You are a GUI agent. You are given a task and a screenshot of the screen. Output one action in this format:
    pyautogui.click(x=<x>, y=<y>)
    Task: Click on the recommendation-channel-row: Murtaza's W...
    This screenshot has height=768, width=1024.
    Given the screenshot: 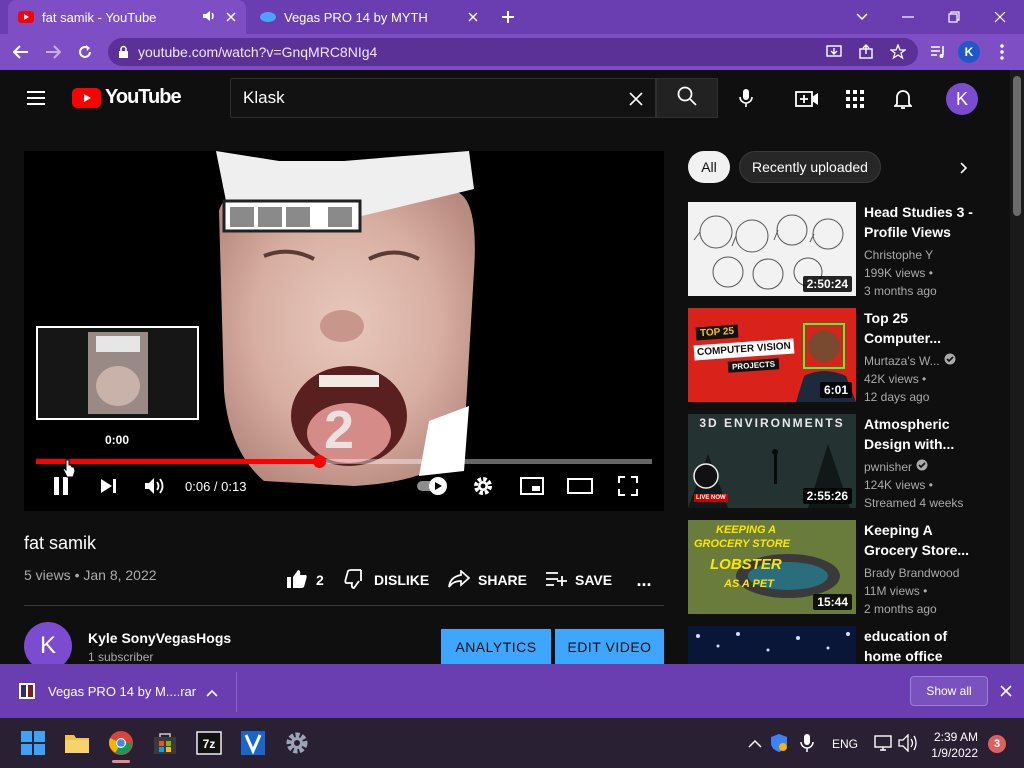 What is the action you would take?
    pyautogui.click(x=910, y=361)
    